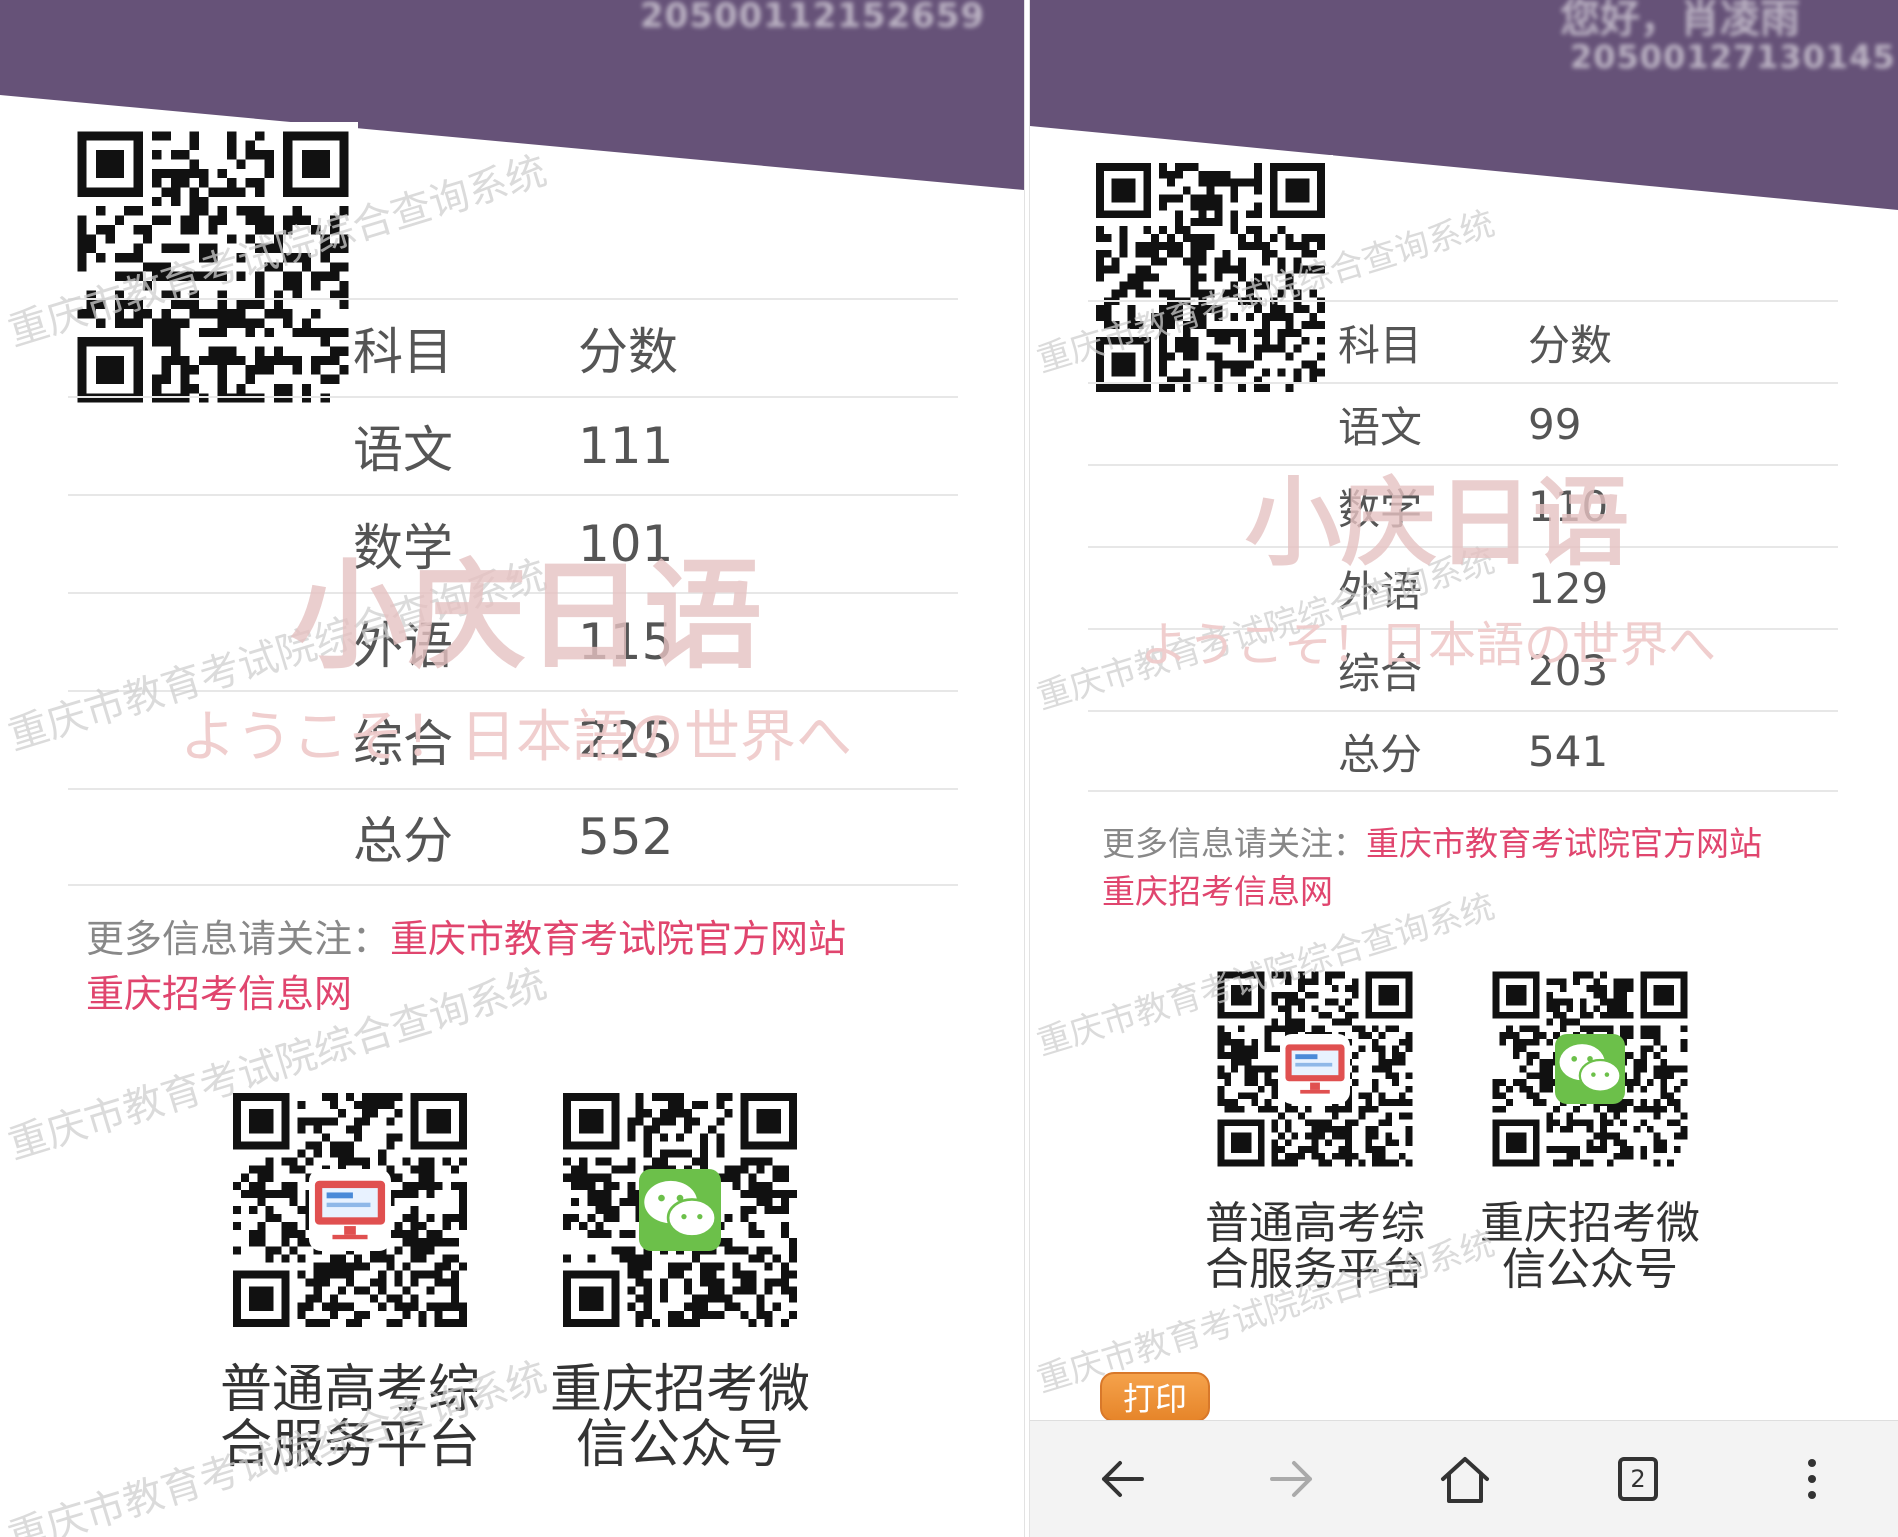  What do you see at coordinates (1568, 588) in the screenshot?
I see `score-cell: 129` at bounding box center [1568, 588].